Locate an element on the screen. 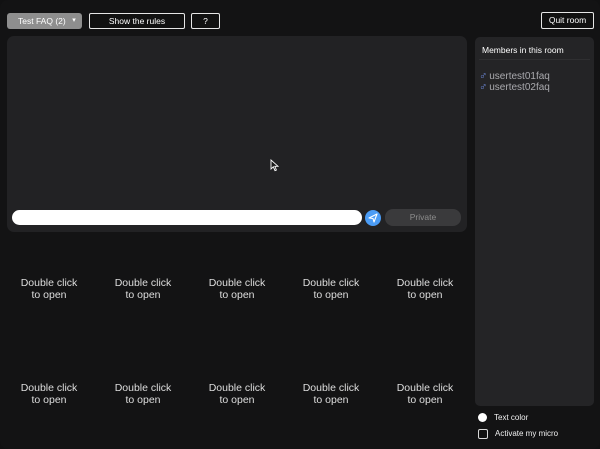 The width and height of the screenshot is (600, 449). video-slot-9: Double click to open is located at coordinates (331, 394).